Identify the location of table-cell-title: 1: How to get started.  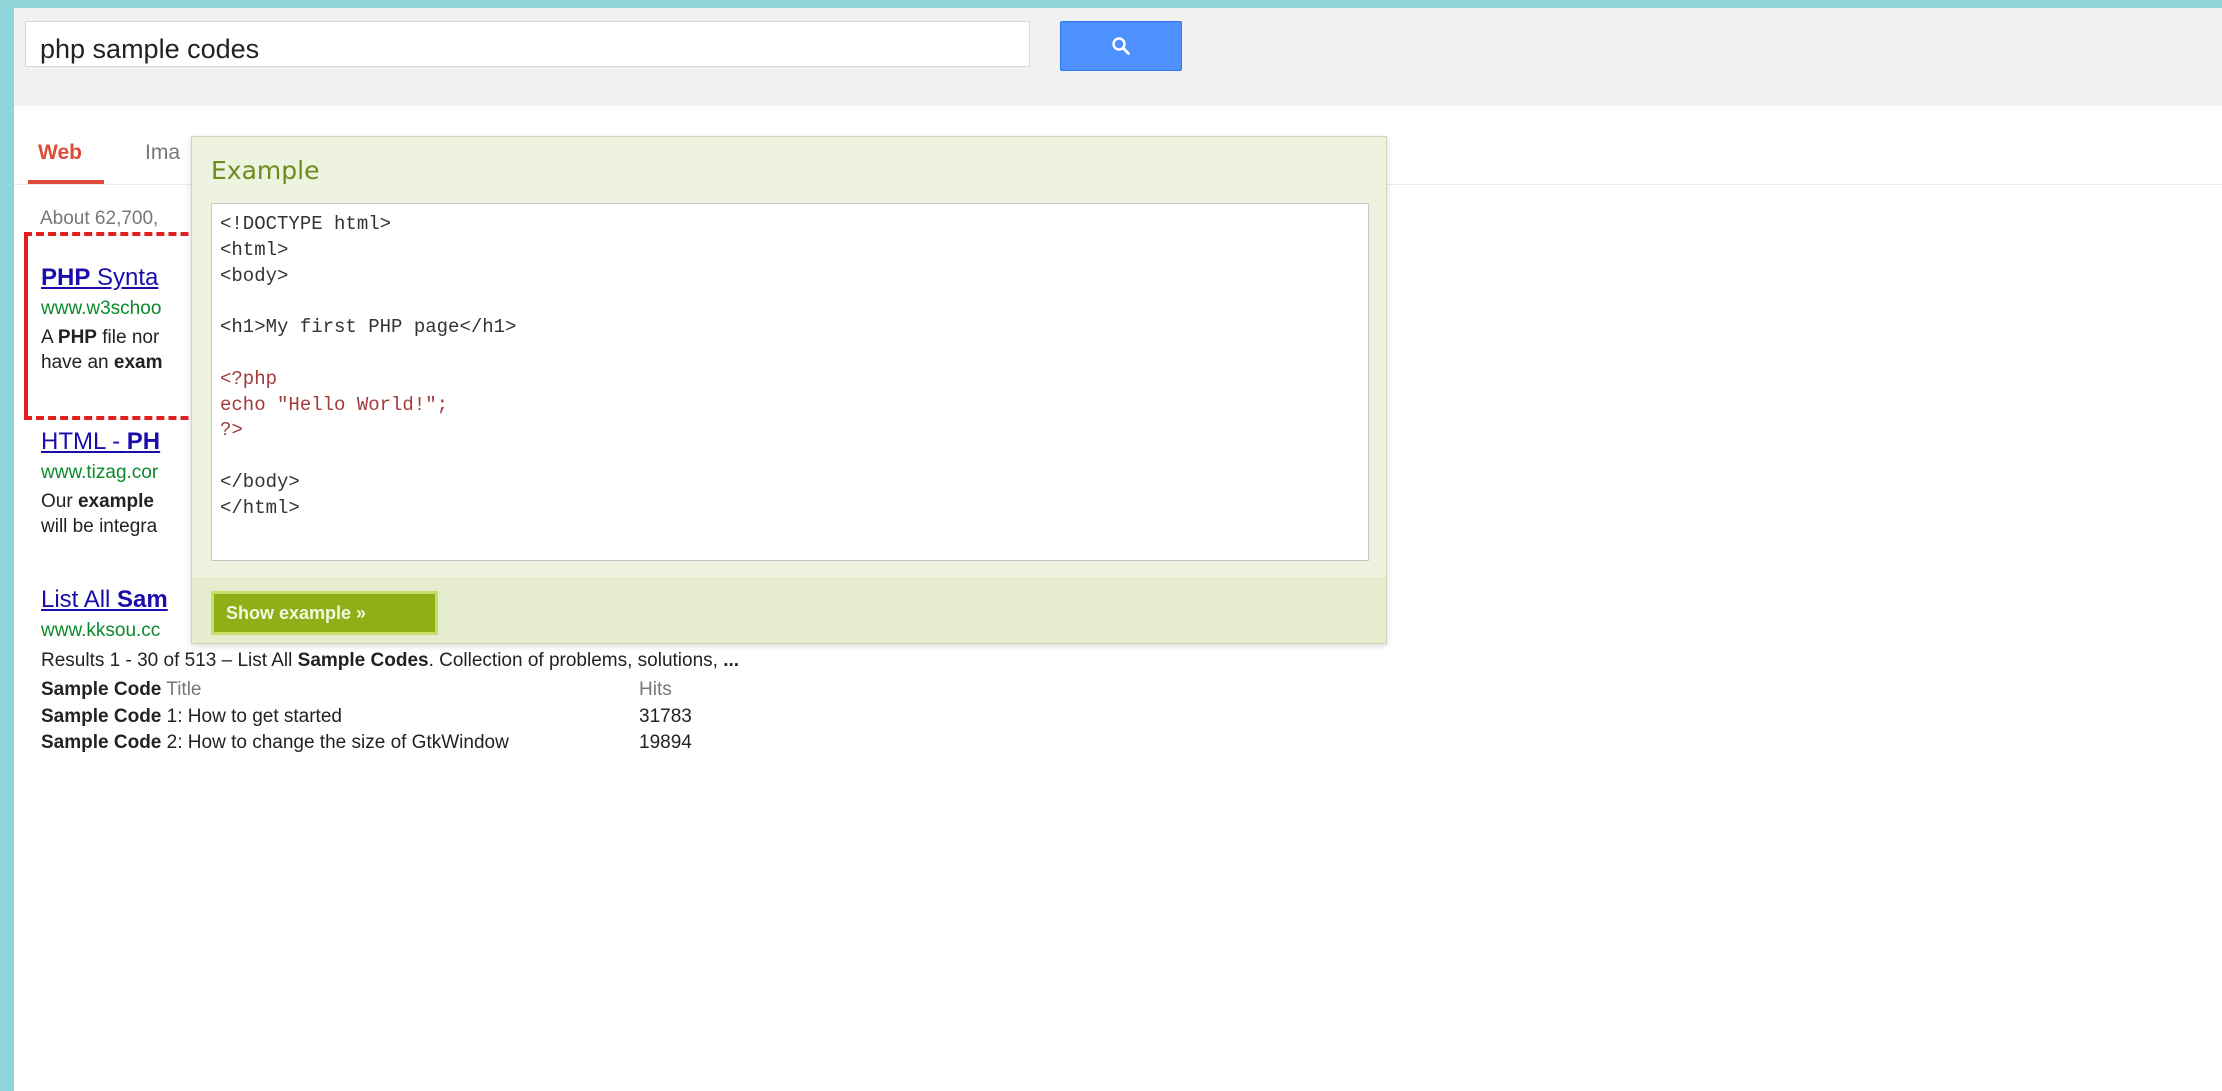
(251, 716).